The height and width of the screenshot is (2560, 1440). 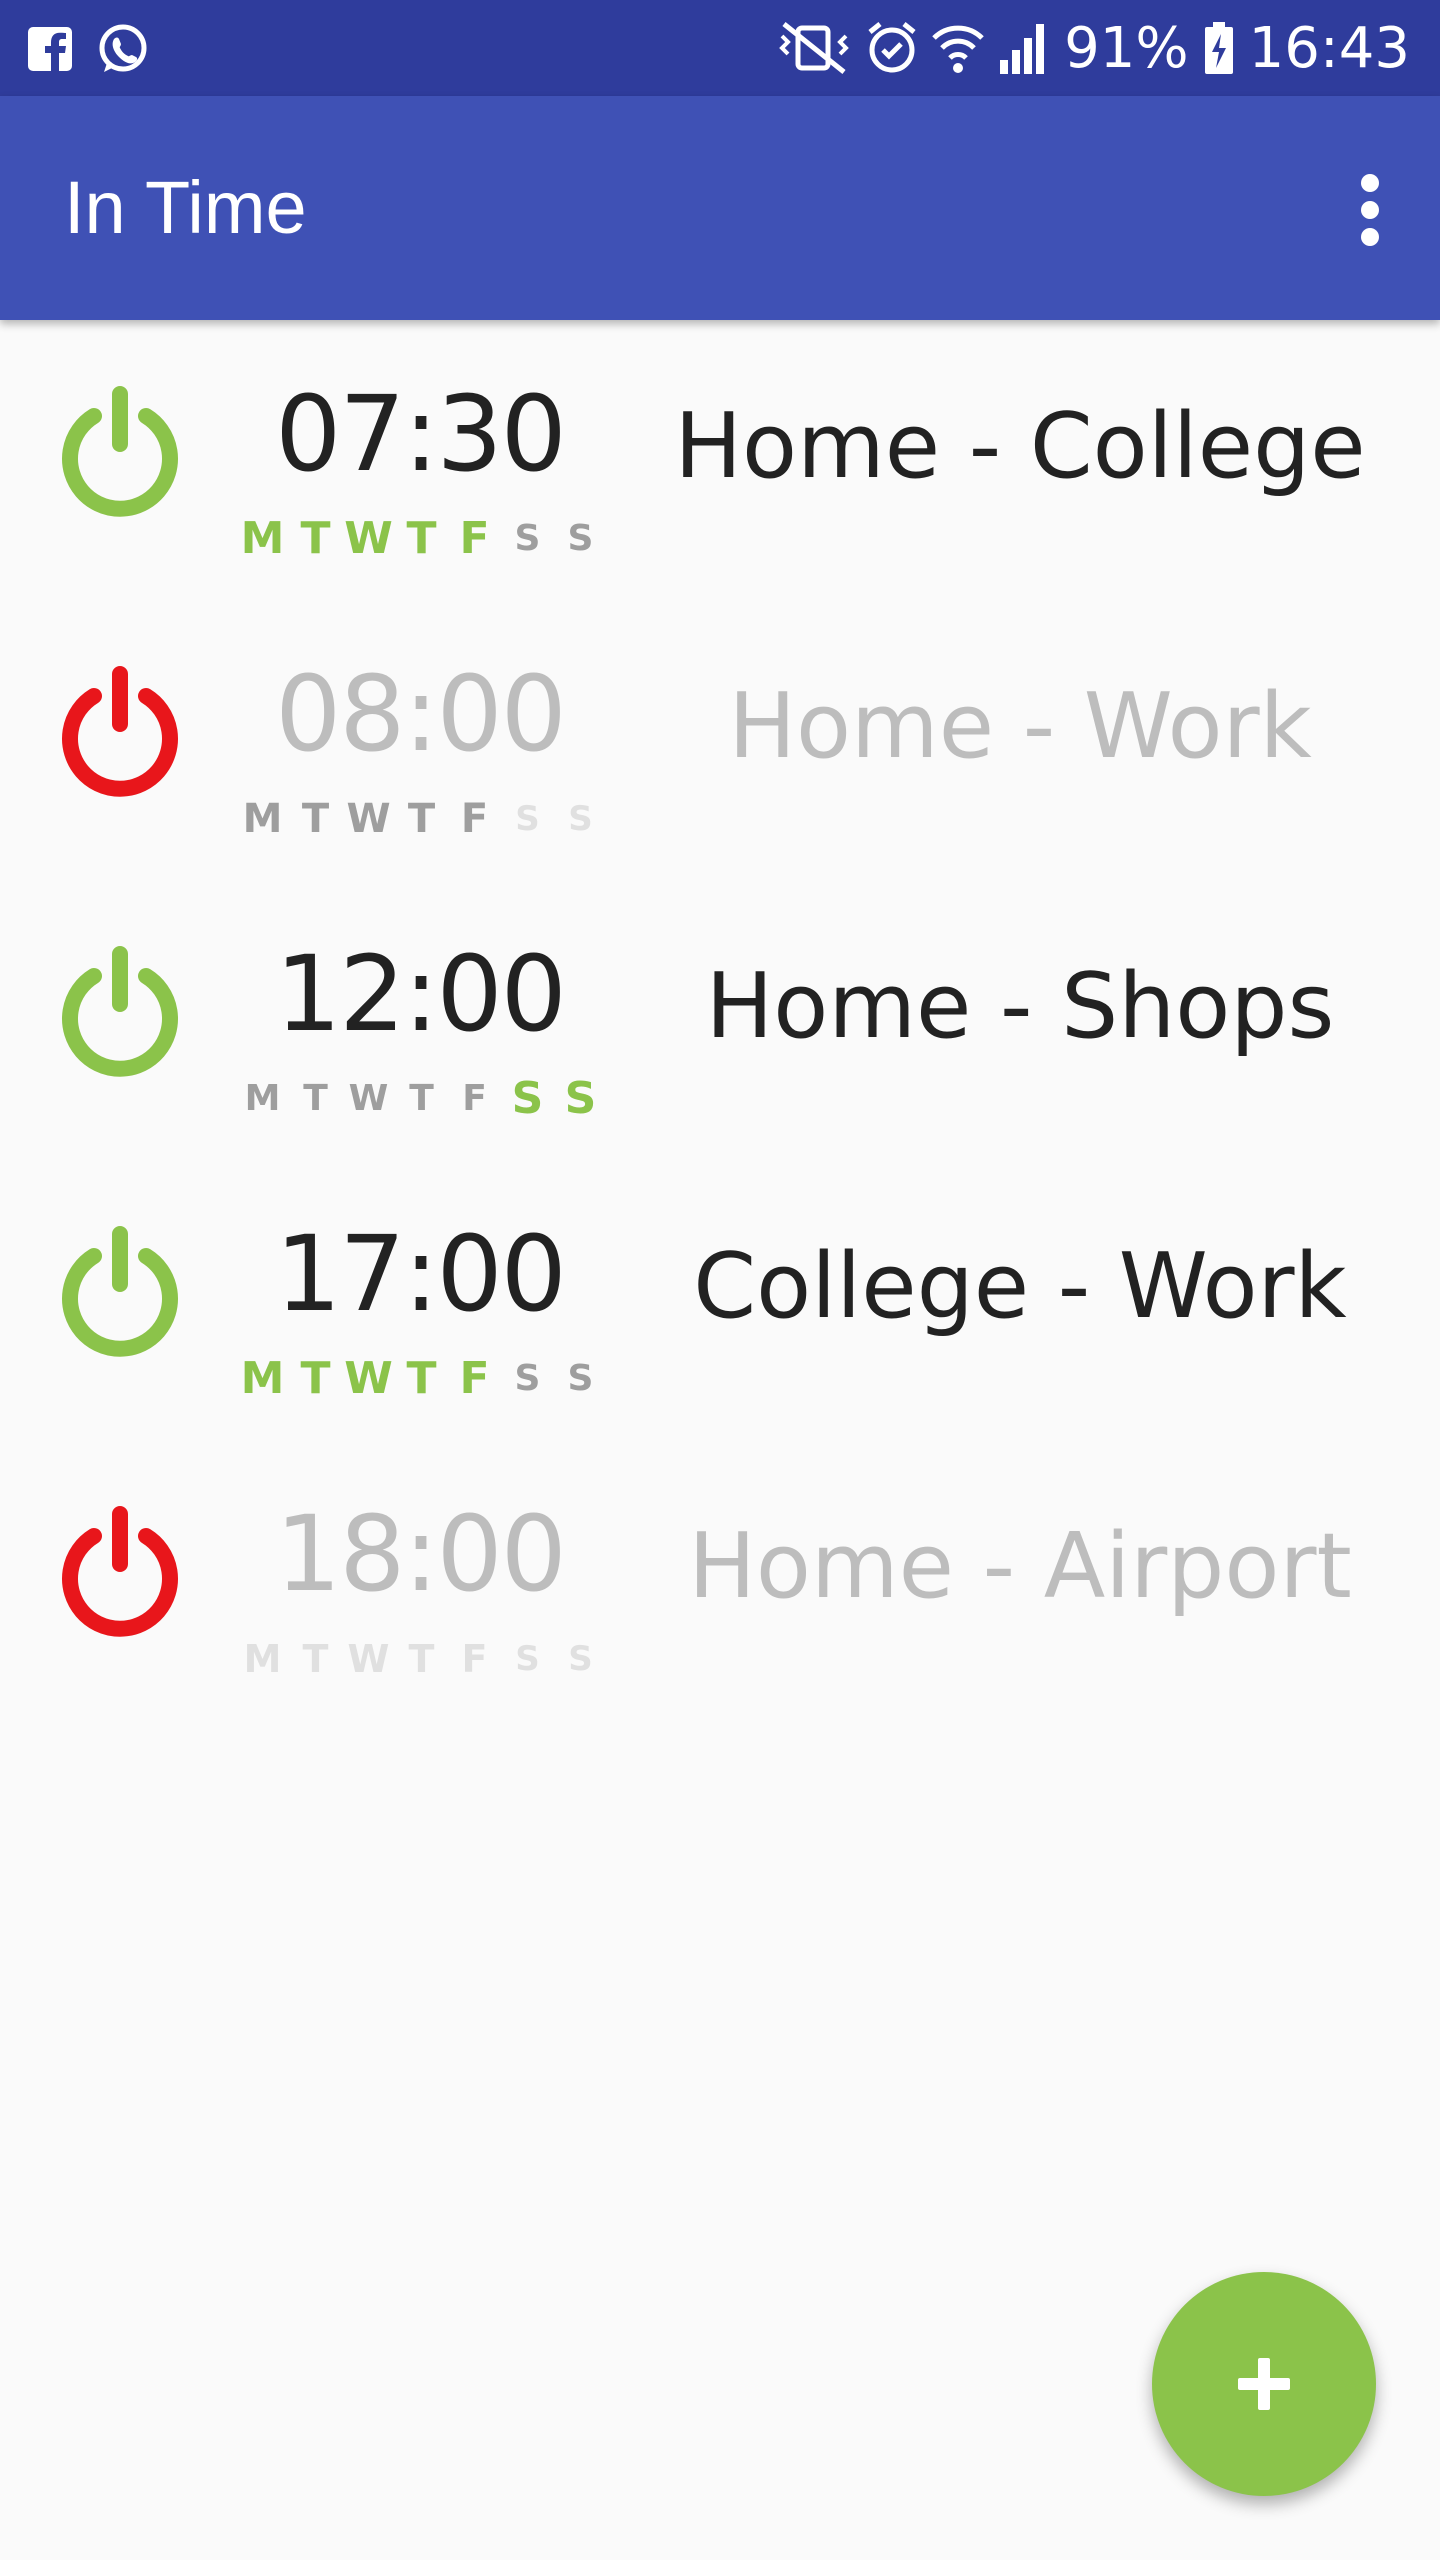 I want to click on signal-icon, so click(x=1022, y=49).